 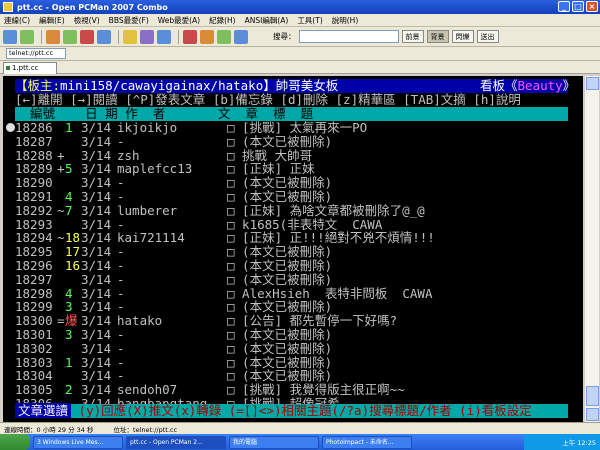 What do you see at coordinates (222, 20) in the screenshot?
I see `menu-item-history: 紀錄(H)` at bounding box center [222, 20].